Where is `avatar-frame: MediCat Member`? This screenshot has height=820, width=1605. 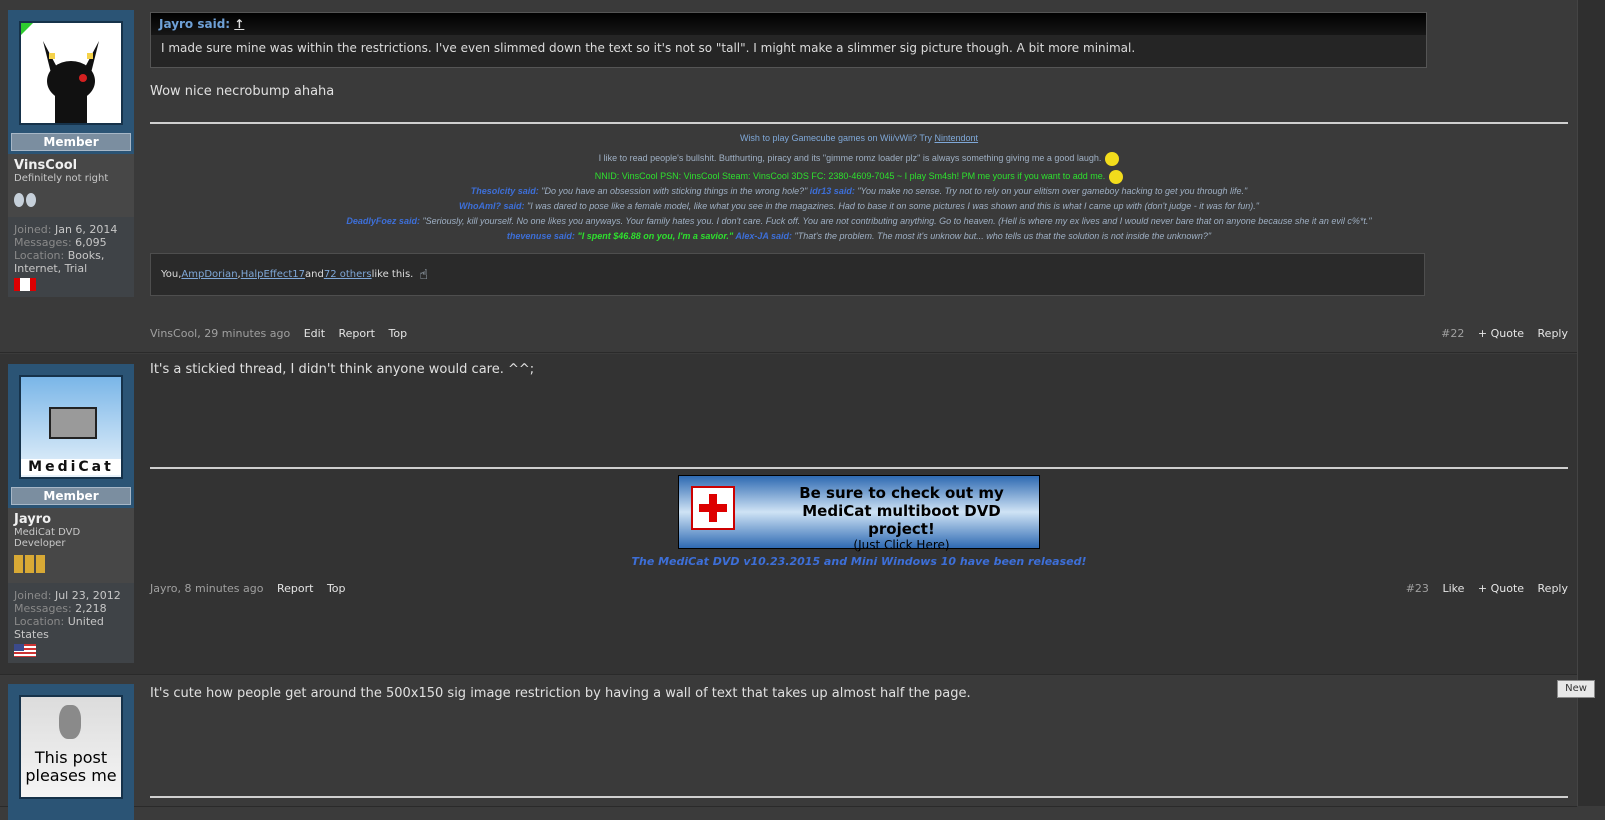 avatar-frame: MediCat Member is located at coordinates (71, 436).